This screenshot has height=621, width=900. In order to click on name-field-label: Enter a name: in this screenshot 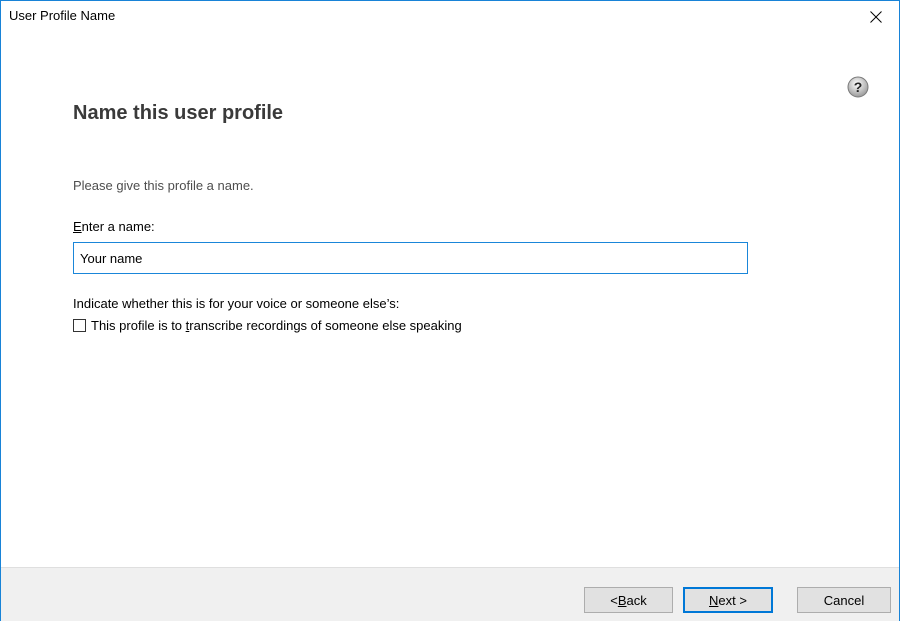, I will do `click(114, 226)`.